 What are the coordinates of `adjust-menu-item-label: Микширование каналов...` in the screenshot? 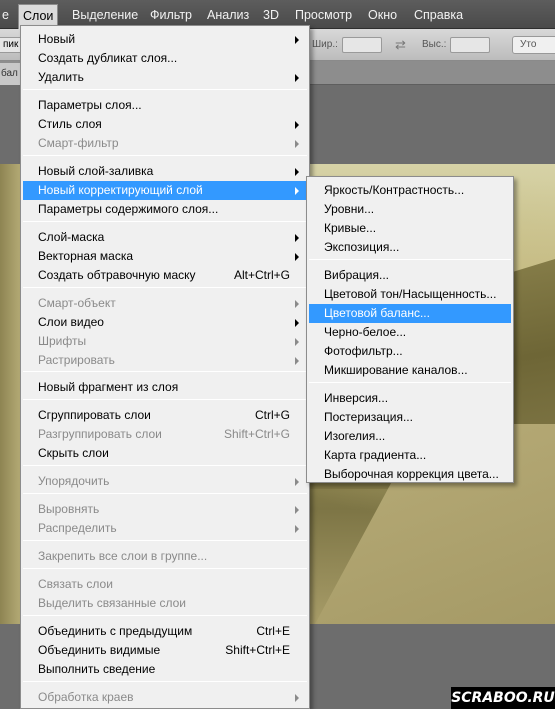 It's located at (396, 370).